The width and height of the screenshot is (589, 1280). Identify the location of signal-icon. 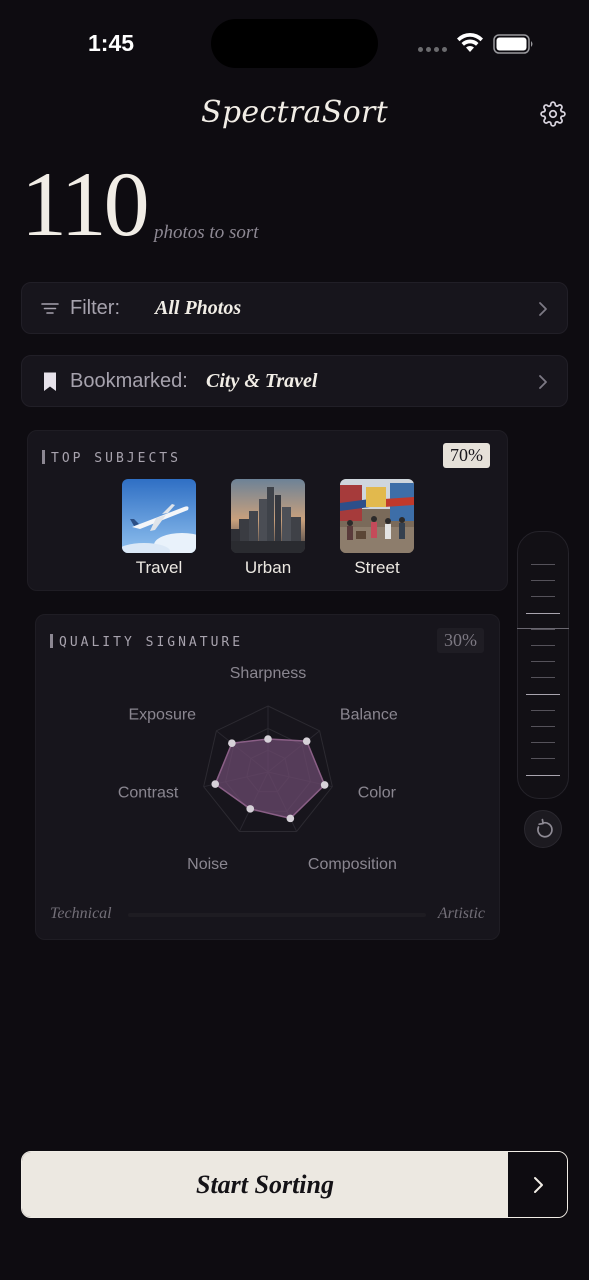
(432, 49).